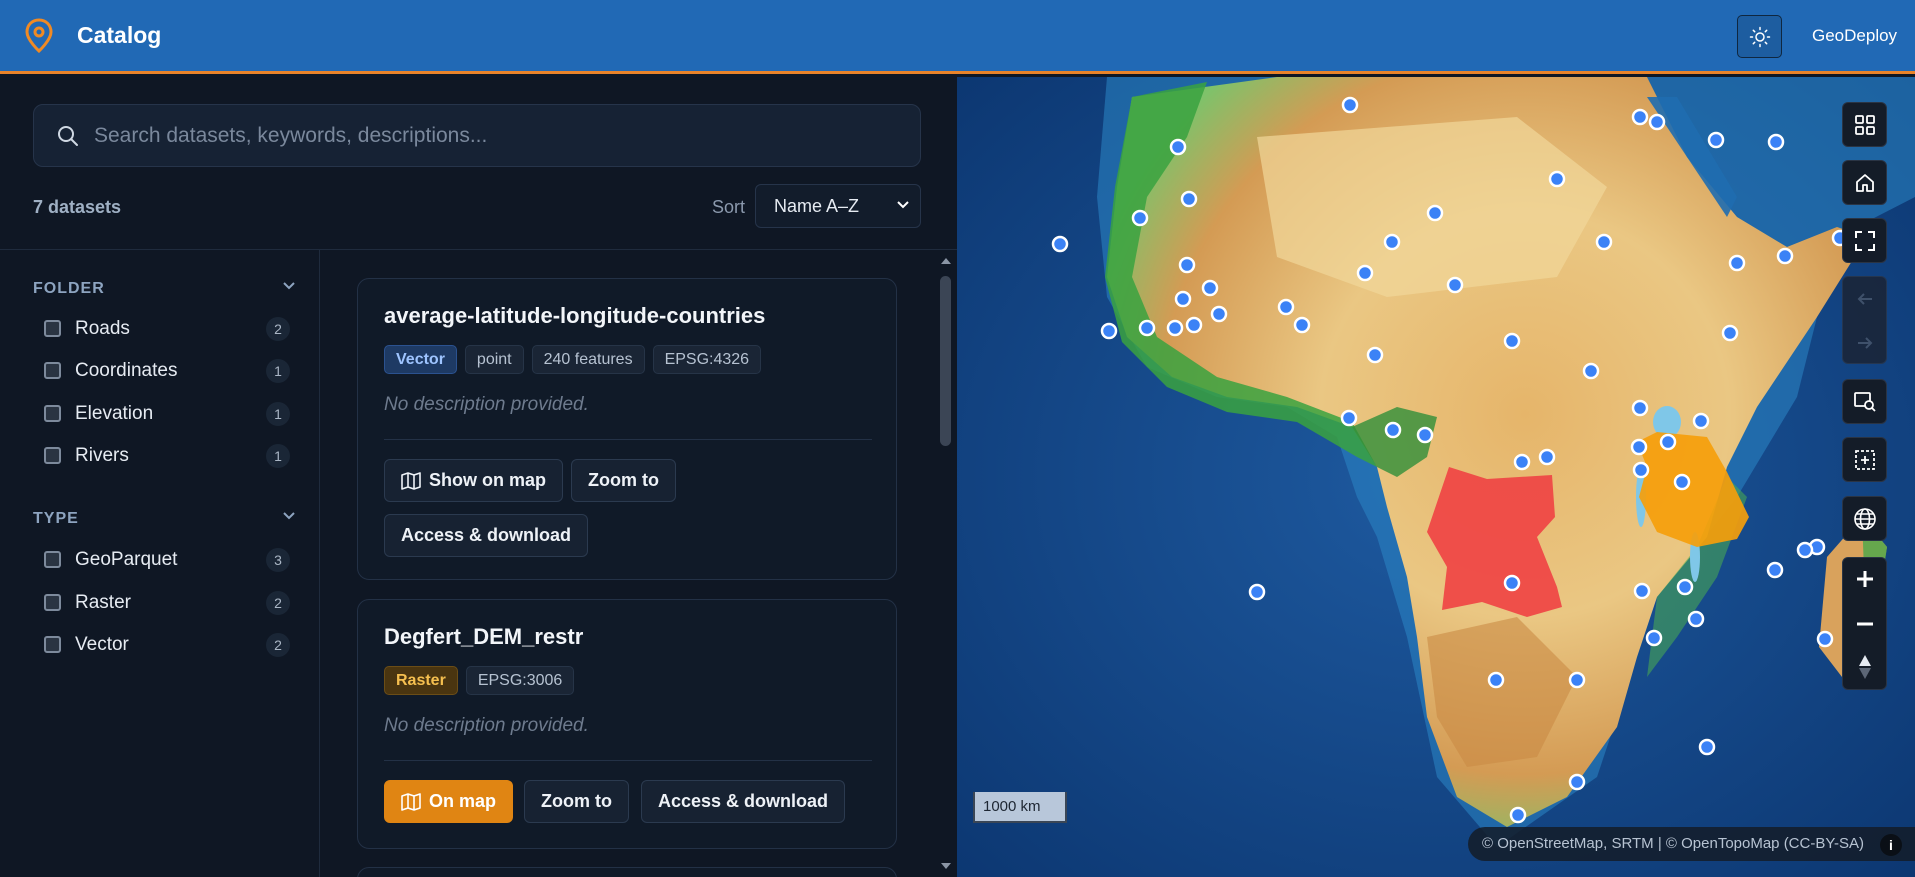  Describe the element at coordinates (947, 563) in the screenshot. I see `scrollbar` at that location.